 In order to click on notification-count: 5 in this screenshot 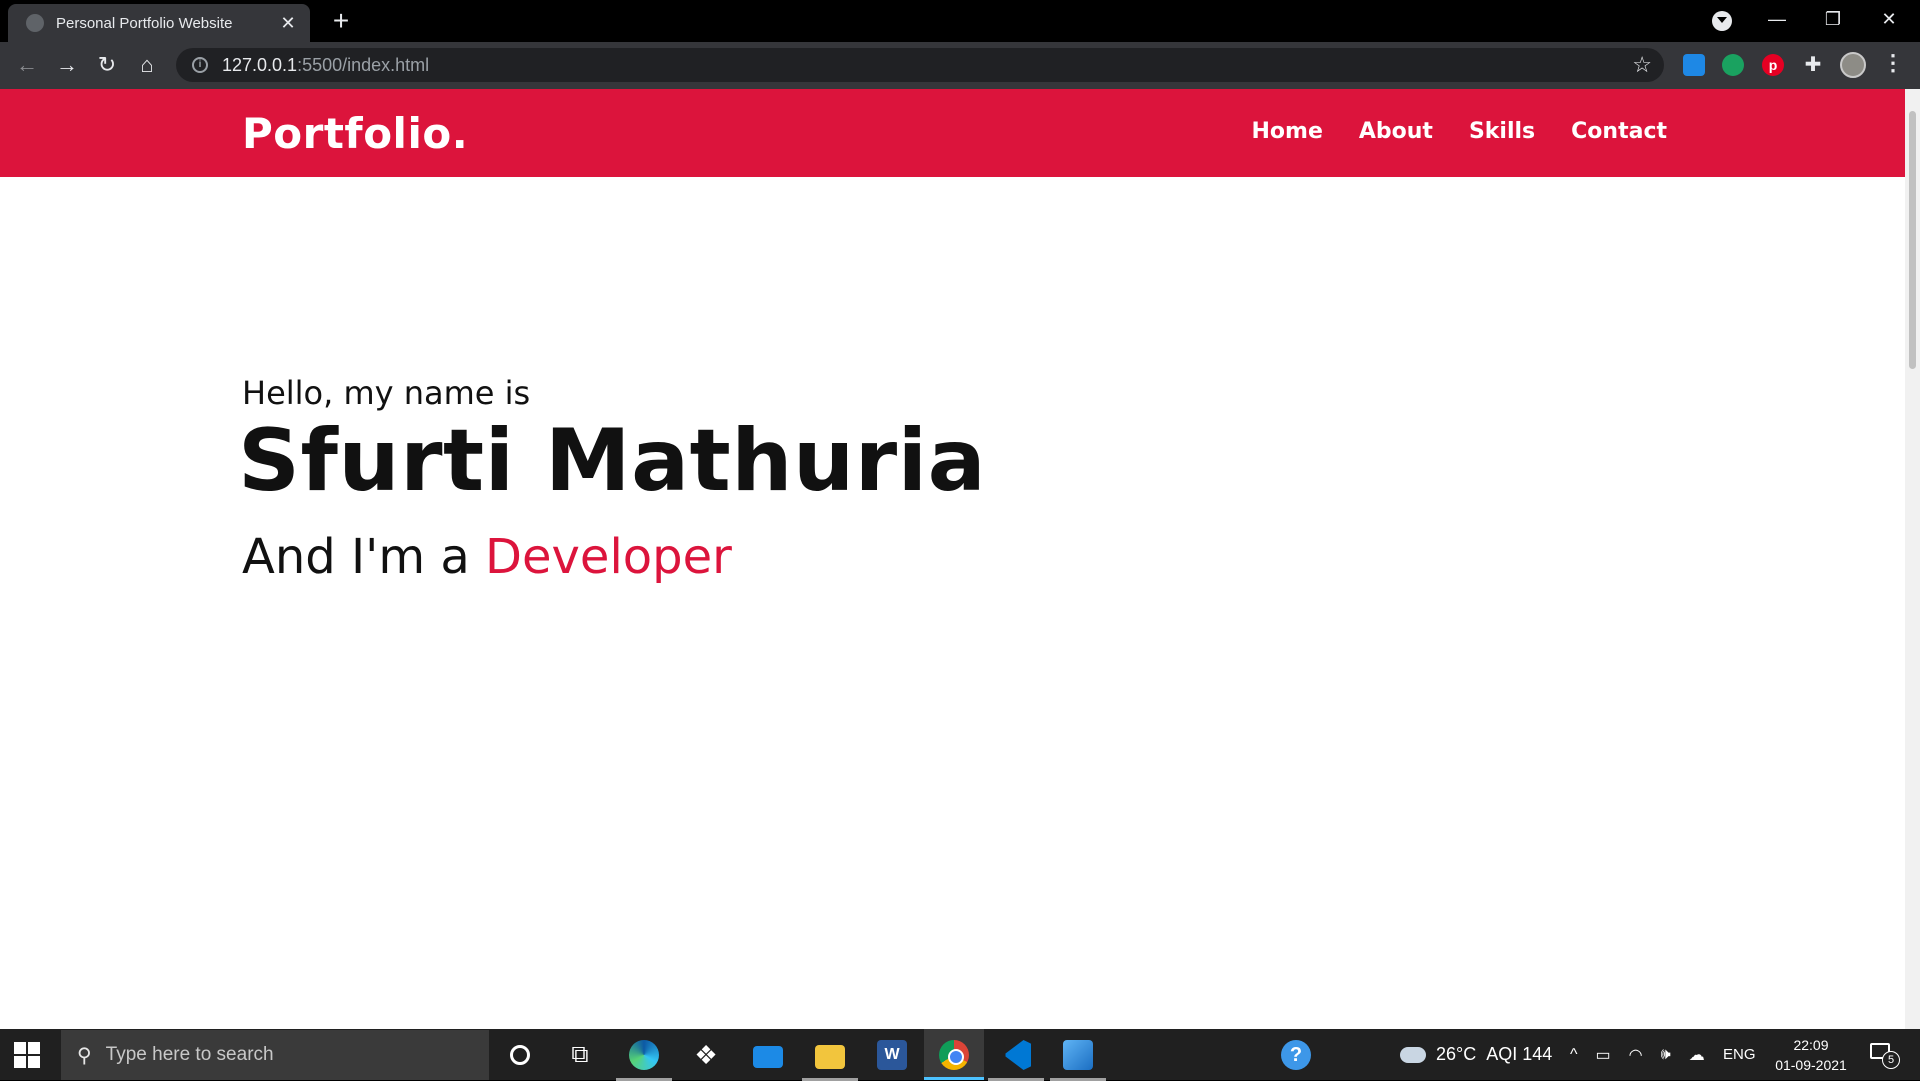, I will do `click(1891, 1060)`.